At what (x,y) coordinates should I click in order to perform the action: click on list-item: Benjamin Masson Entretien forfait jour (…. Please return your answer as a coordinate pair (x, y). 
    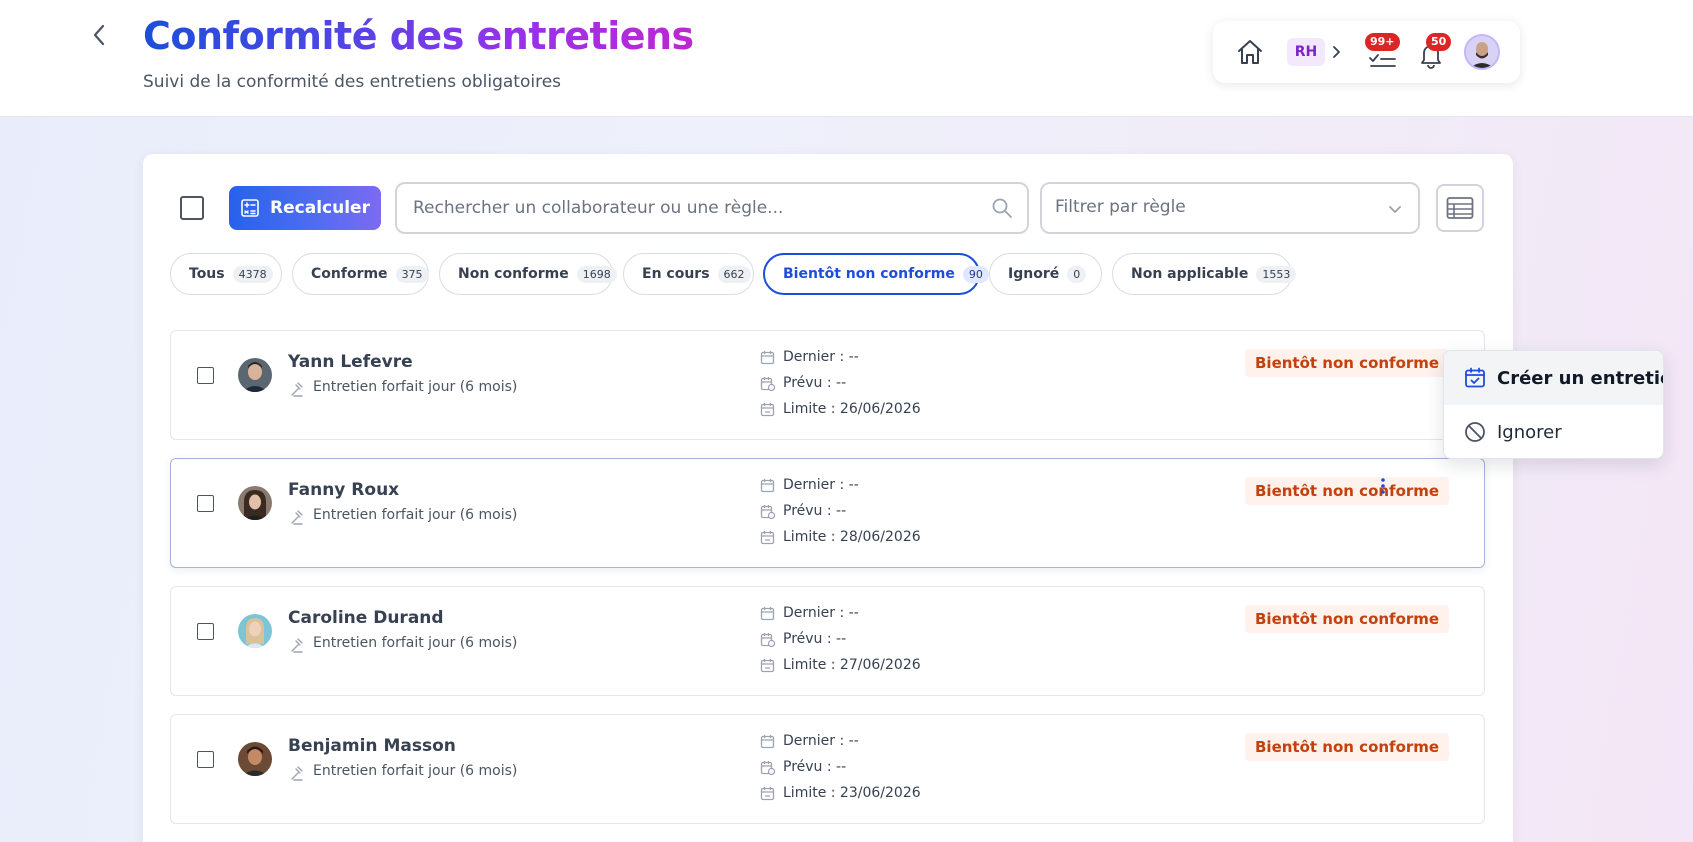
    Looking at the image, I should click on (827, 769).